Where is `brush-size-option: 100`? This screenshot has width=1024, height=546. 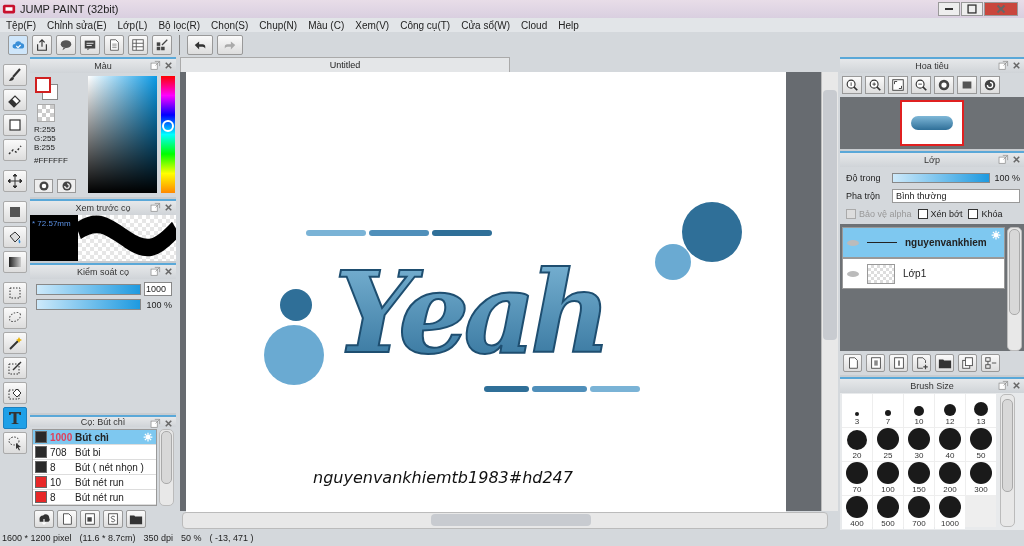 brush-size-option: 100 is located at coordinates (888, 478).